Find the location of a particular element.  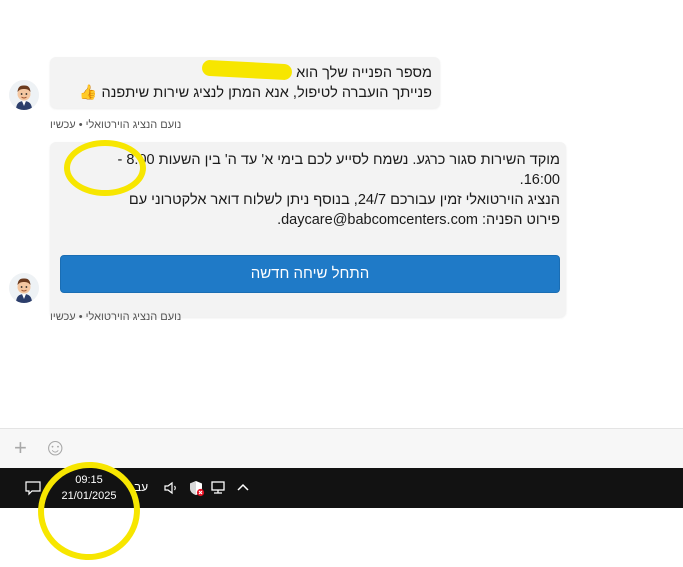

notifications-icon is located at coordinates (33, 488).